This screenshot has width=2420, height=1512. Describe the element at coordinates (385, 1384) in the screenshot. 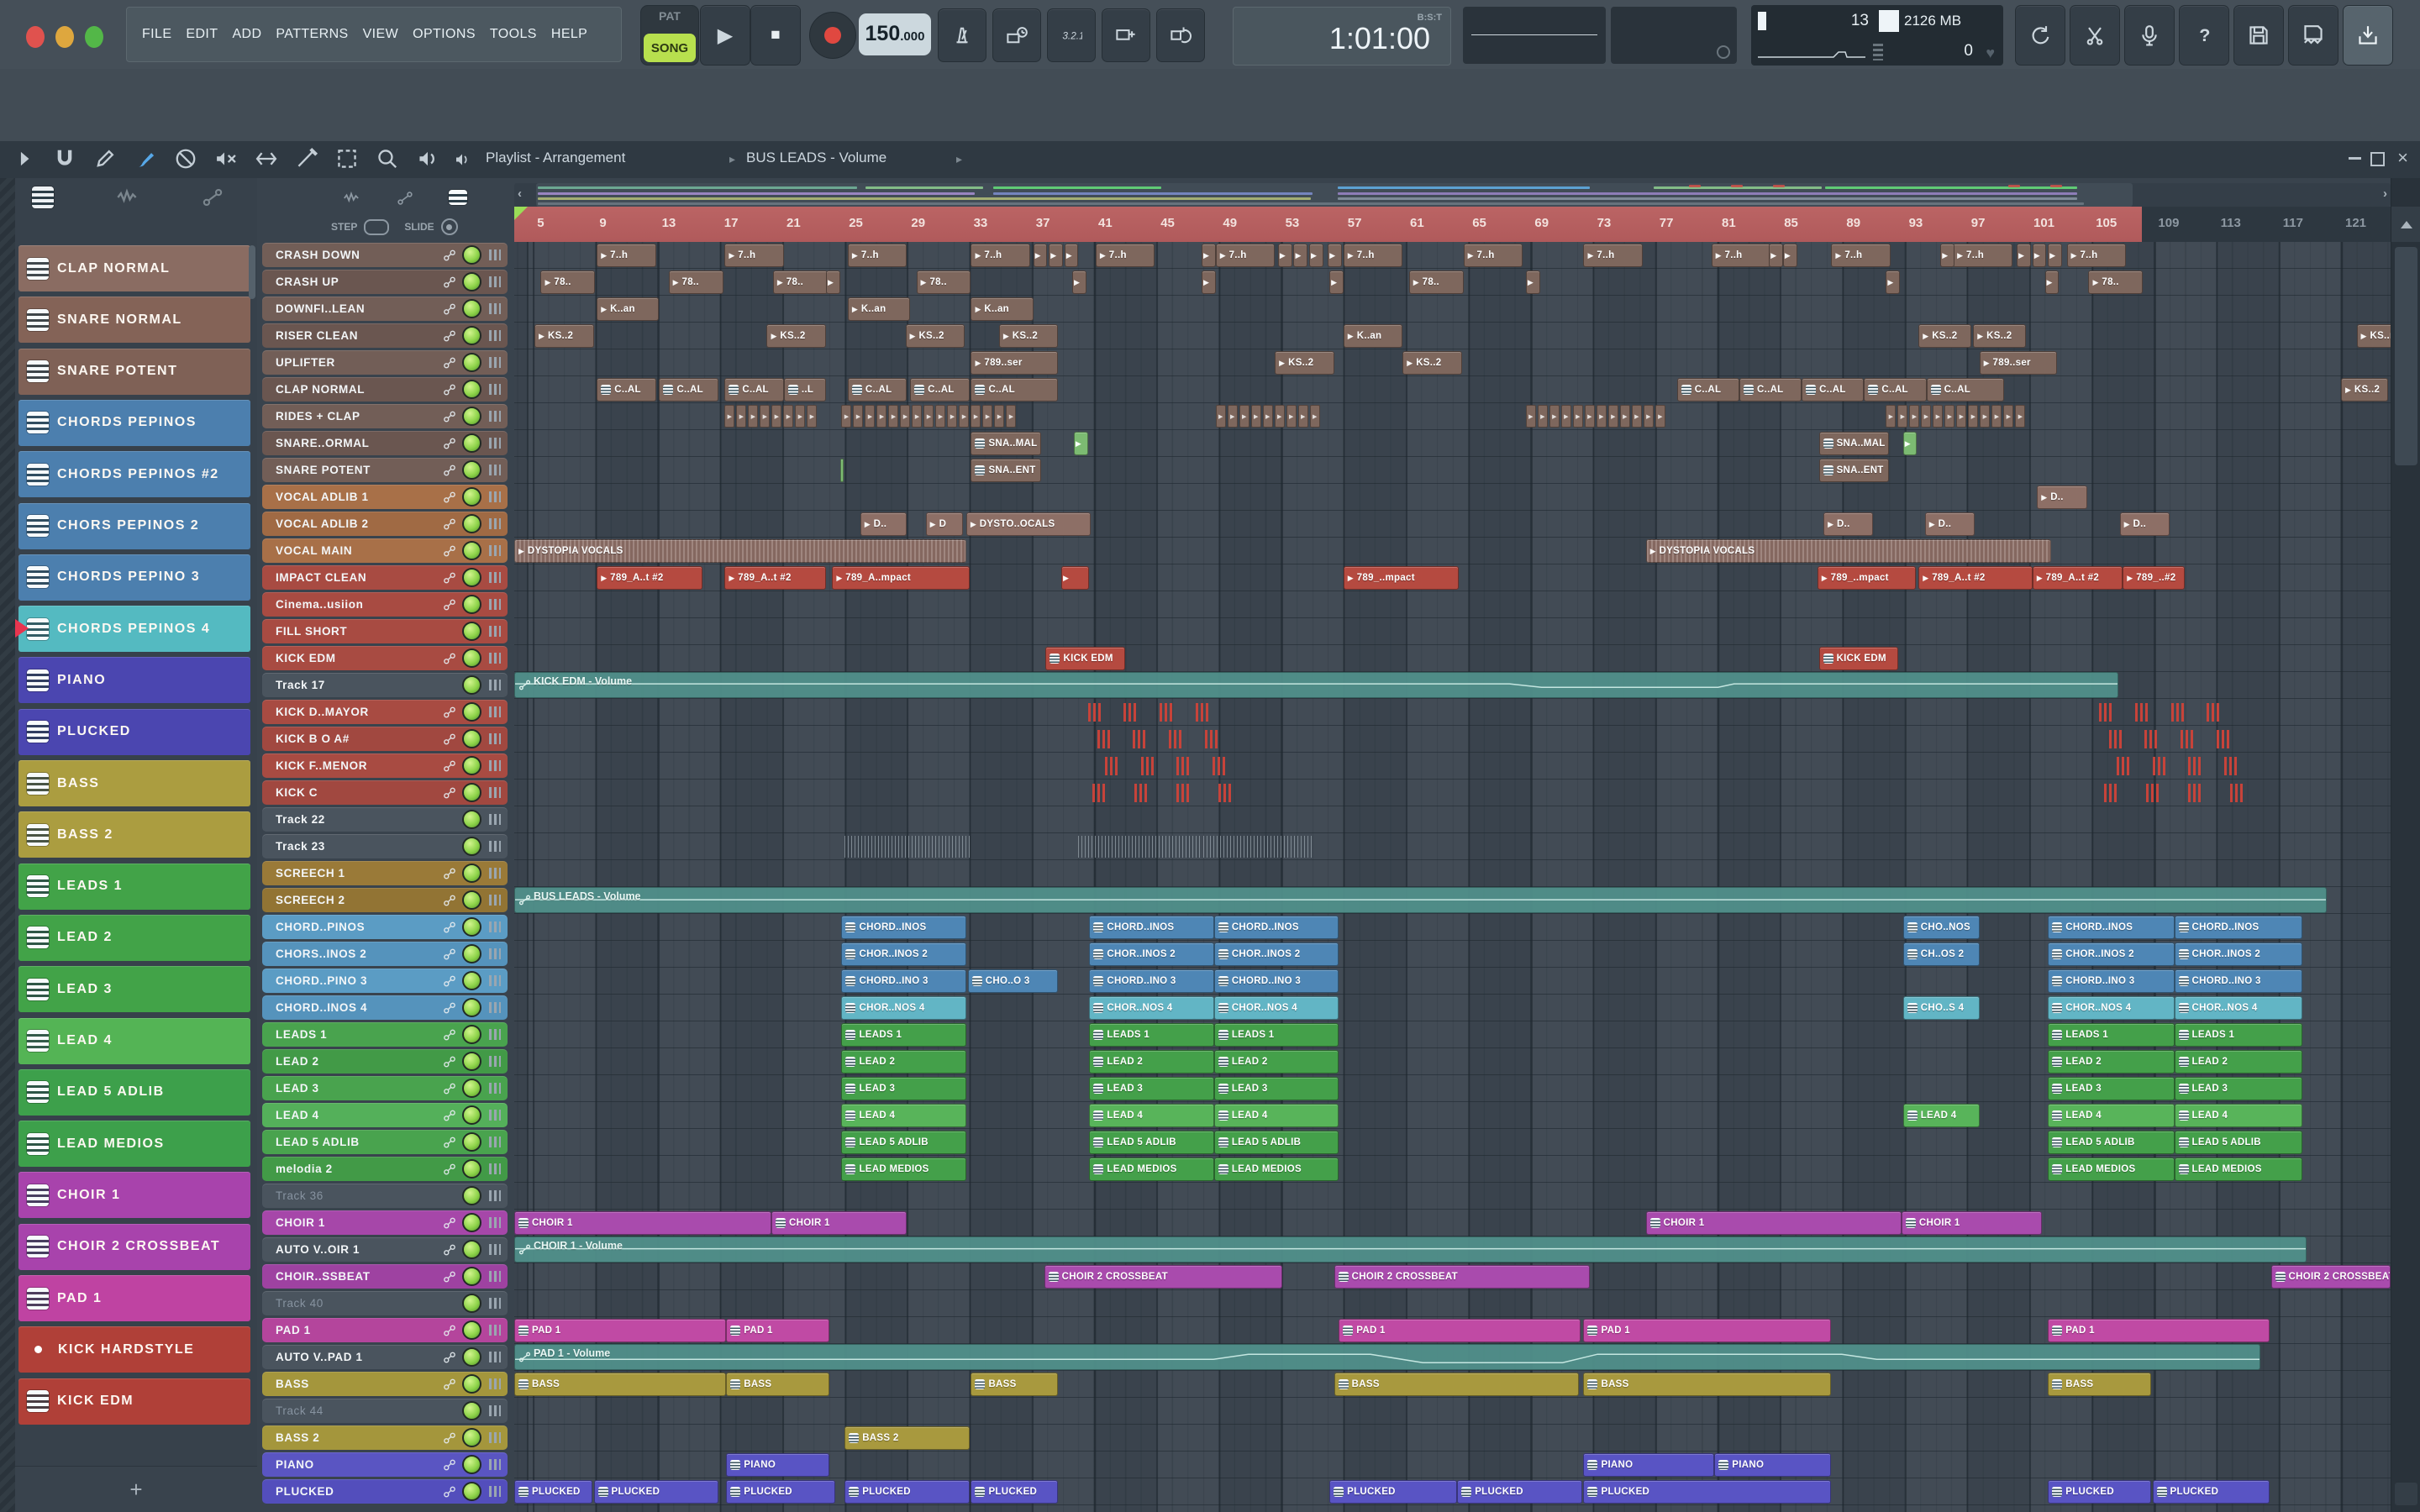

I see `track-header: BASS` at that location.